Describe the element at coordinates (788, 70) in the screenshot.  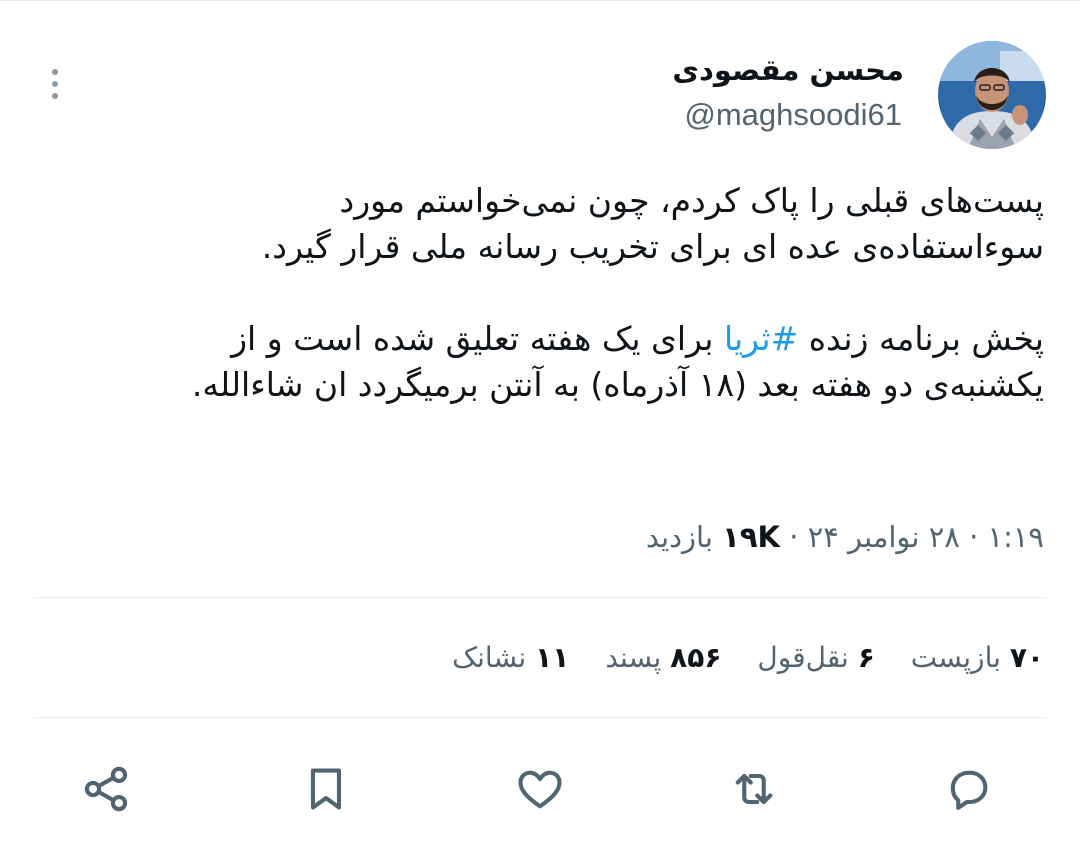
I see `author-name: محسن مقصودی` at that location.